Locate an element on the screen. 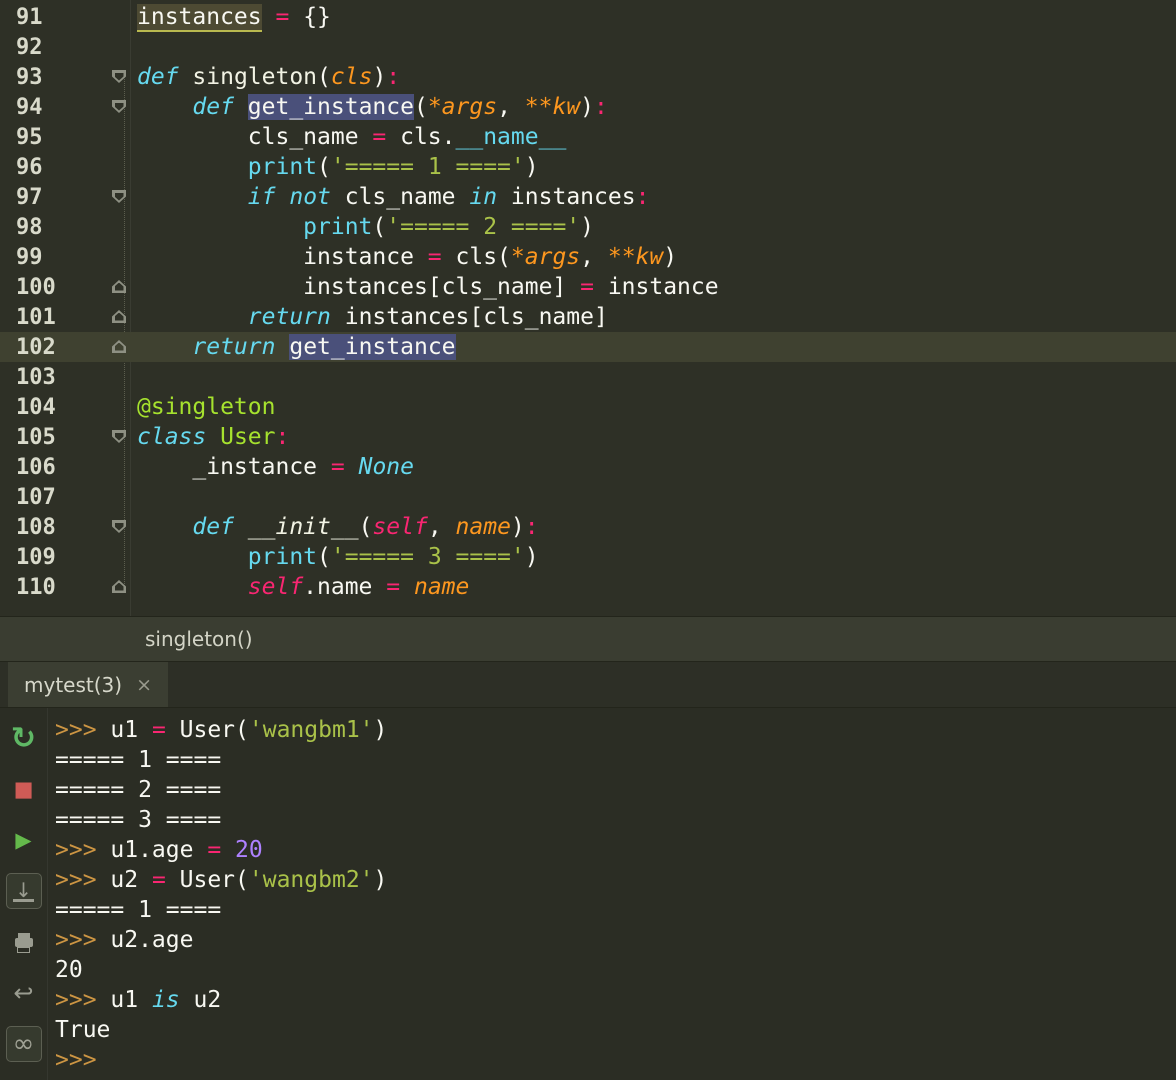 Image resolution: width=1176 pixels, height=1080 pixels. scroll-to-end-icon: ↓ is located at coordinates (23, 891).